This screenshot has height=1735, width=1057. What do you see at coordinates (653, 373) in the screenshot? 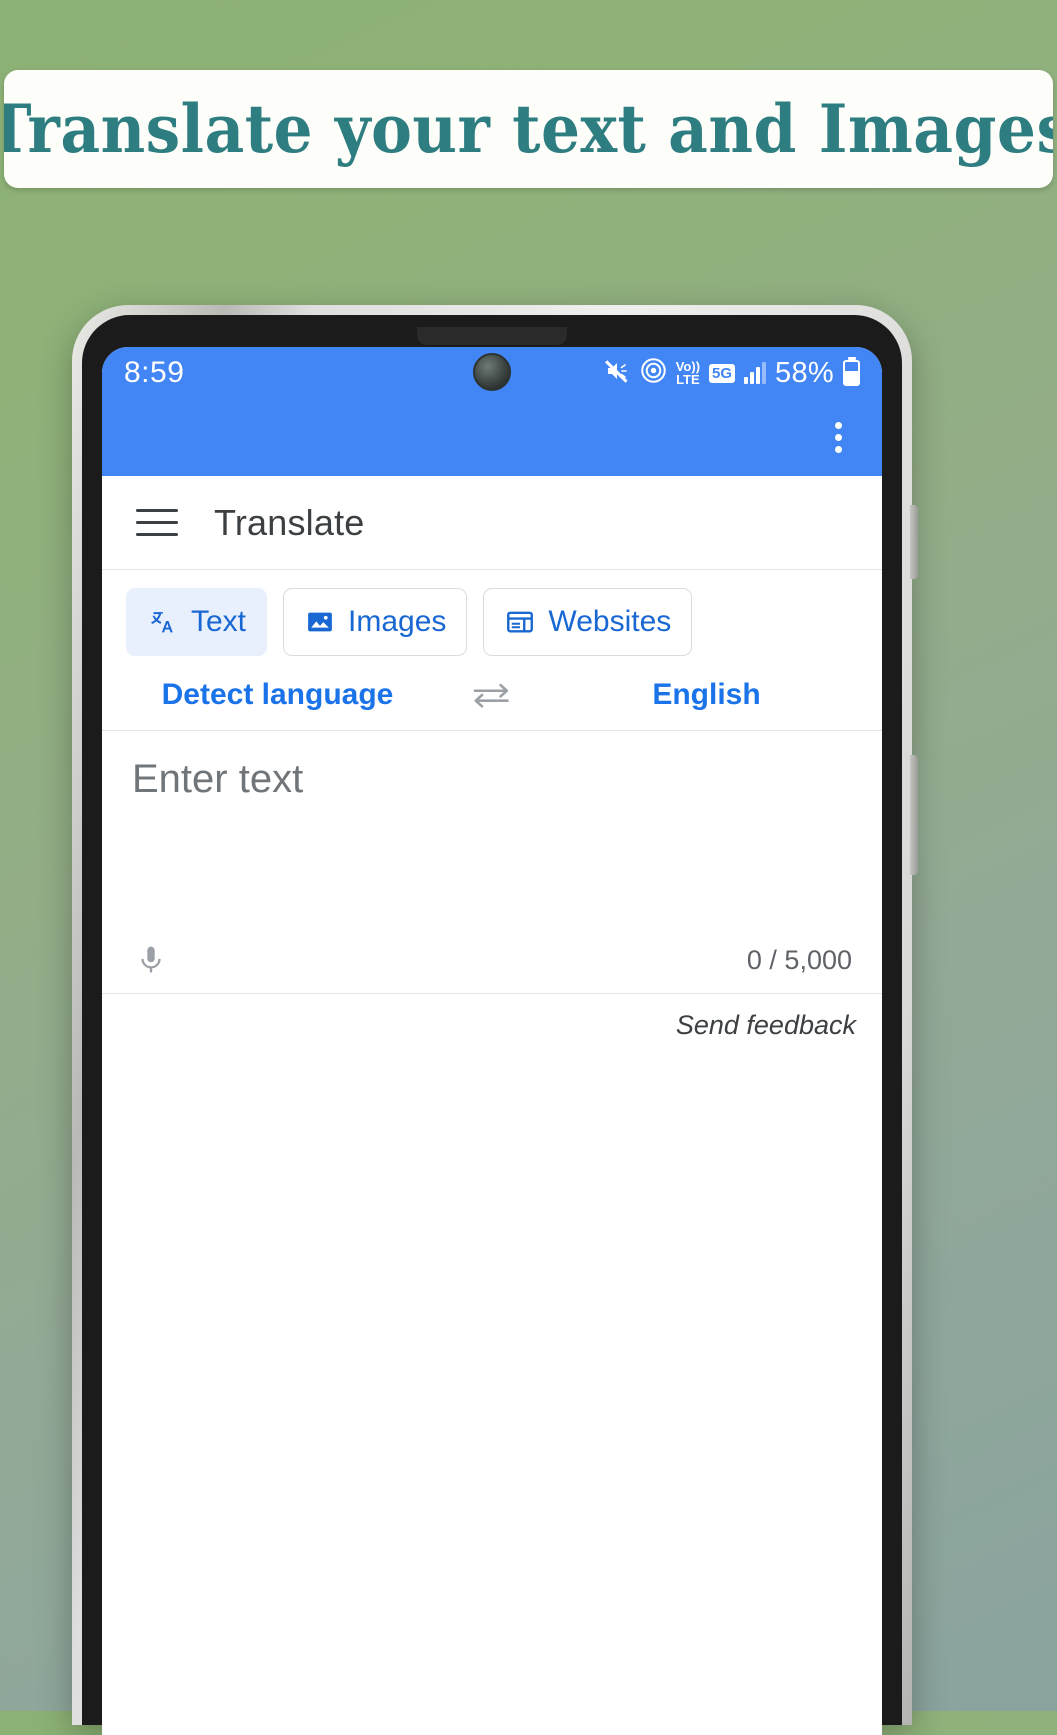
I see `hotspot-icon` at bounding box center [653, 373].